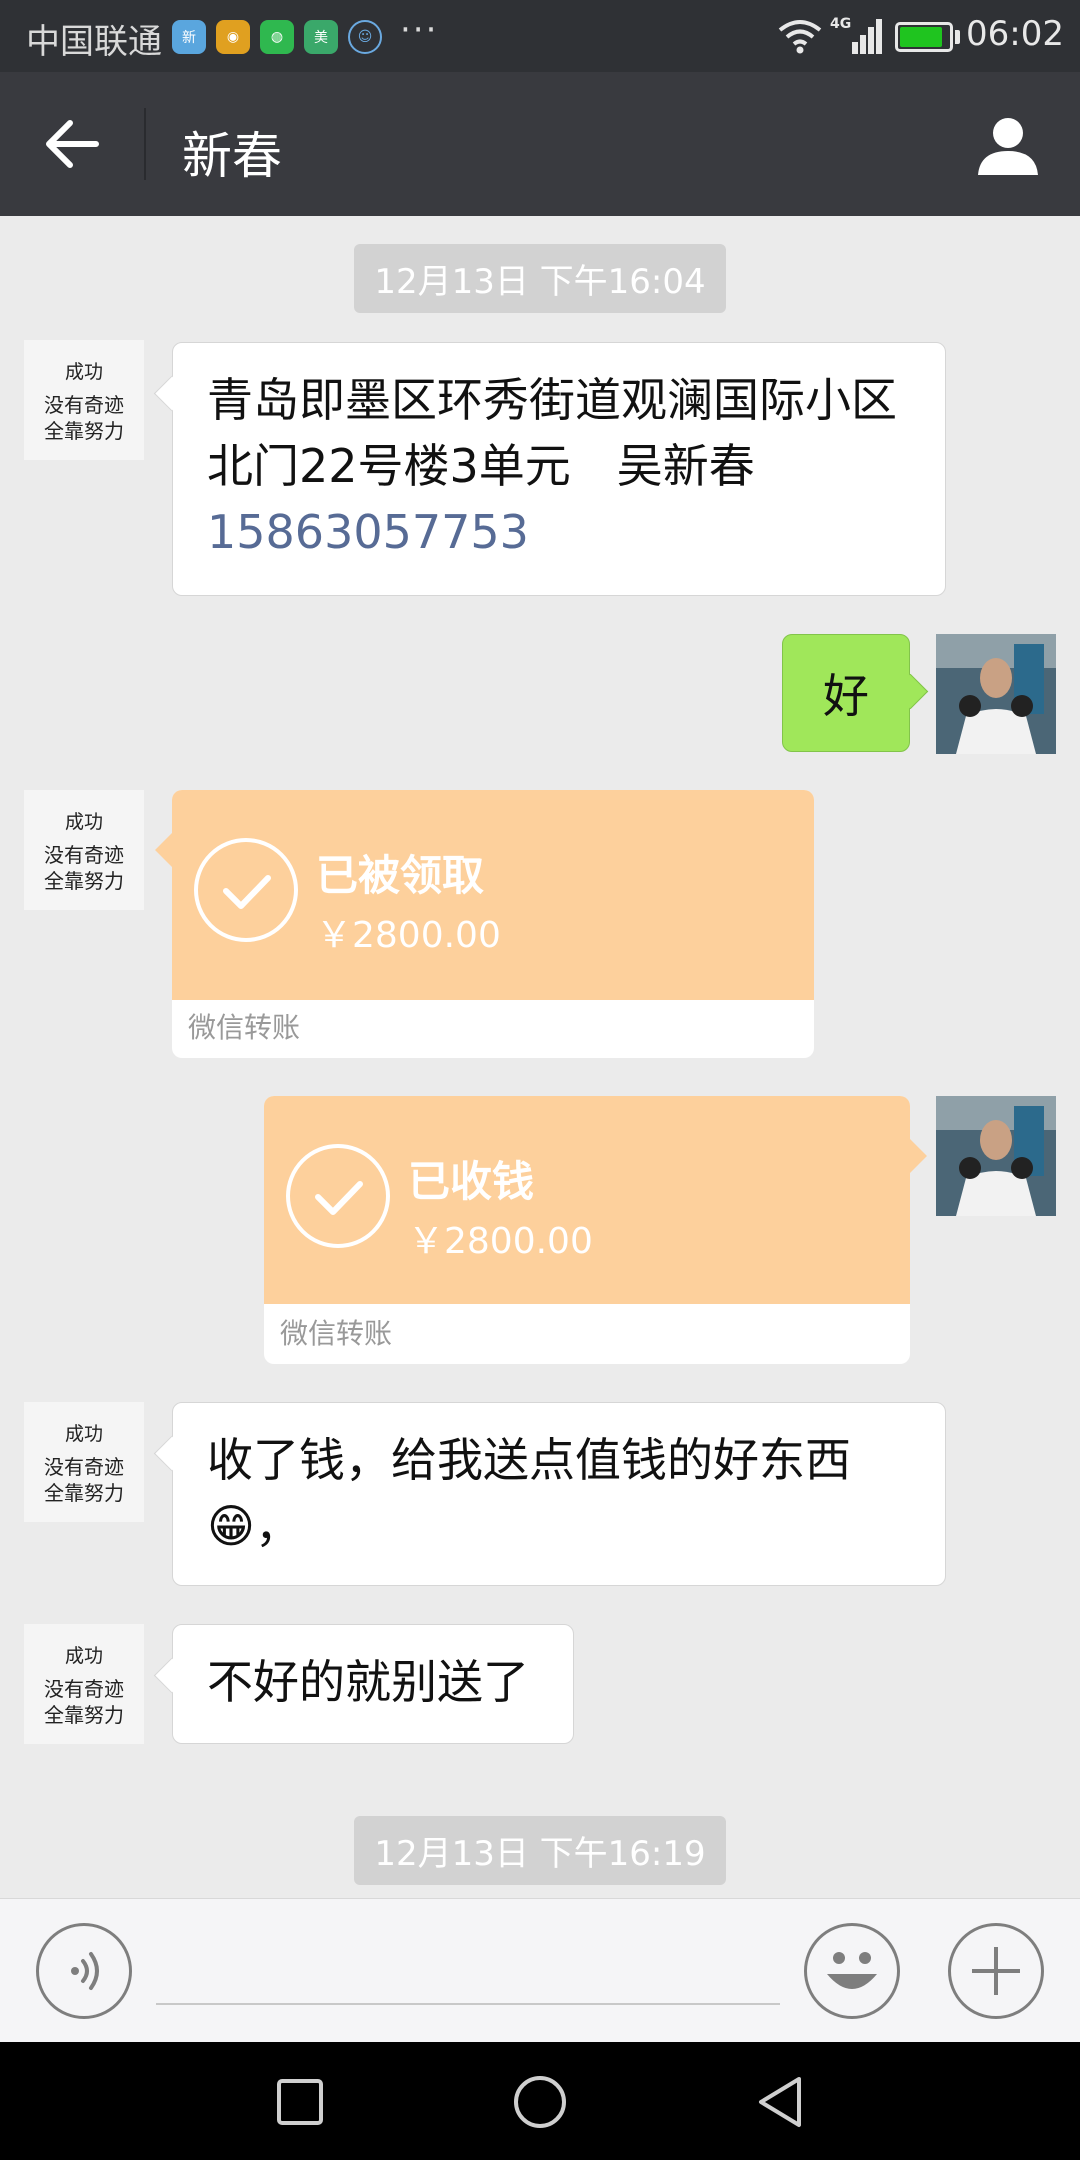 This screenshot has height=2160, width=1080. Describe the element at coordinates (365, 37) in the screenshot. I see `chat-notification-icon: ☺` at that location.